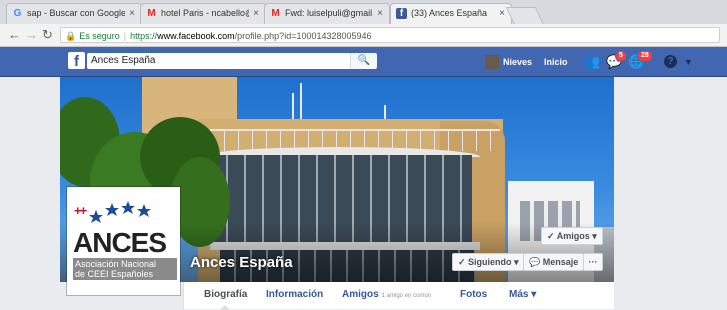 The image size is (727, 310). Describe the element at coordinates (76, 61) in the screenshot. I see `facebook-logo-icon: f` at that location.